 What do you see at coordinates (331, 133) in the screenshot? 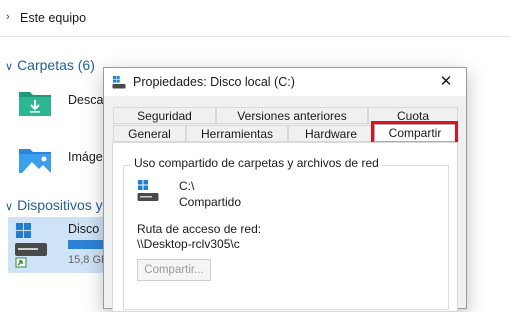
I see `tab-hardware: Hardware` at bounding box center [331, 133].